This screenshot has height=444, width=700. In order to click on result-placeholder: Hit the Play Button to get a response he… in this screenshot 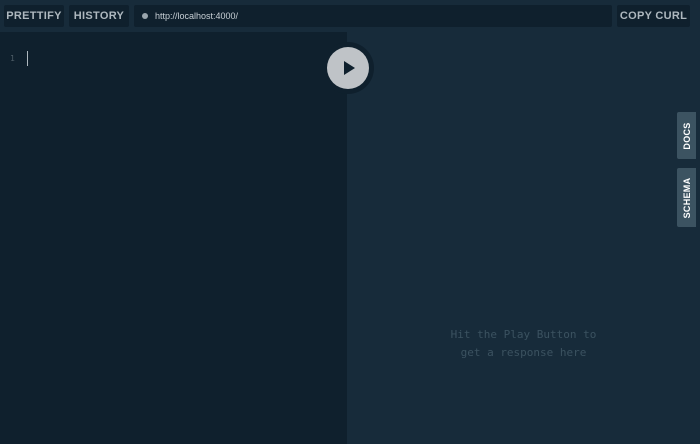, I will do `click(523, 344)`.